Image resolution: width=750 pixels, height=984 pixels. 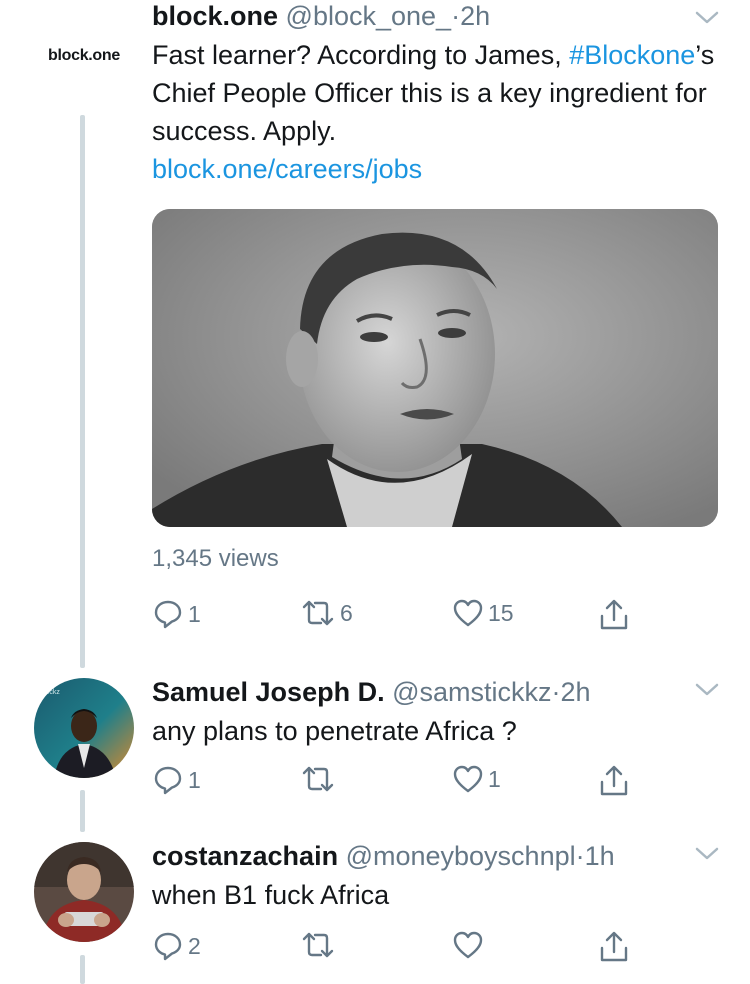 I want to click on tweet-header: costanzachain @moneyboyschnpl·1h, so click(x=439, y=856).